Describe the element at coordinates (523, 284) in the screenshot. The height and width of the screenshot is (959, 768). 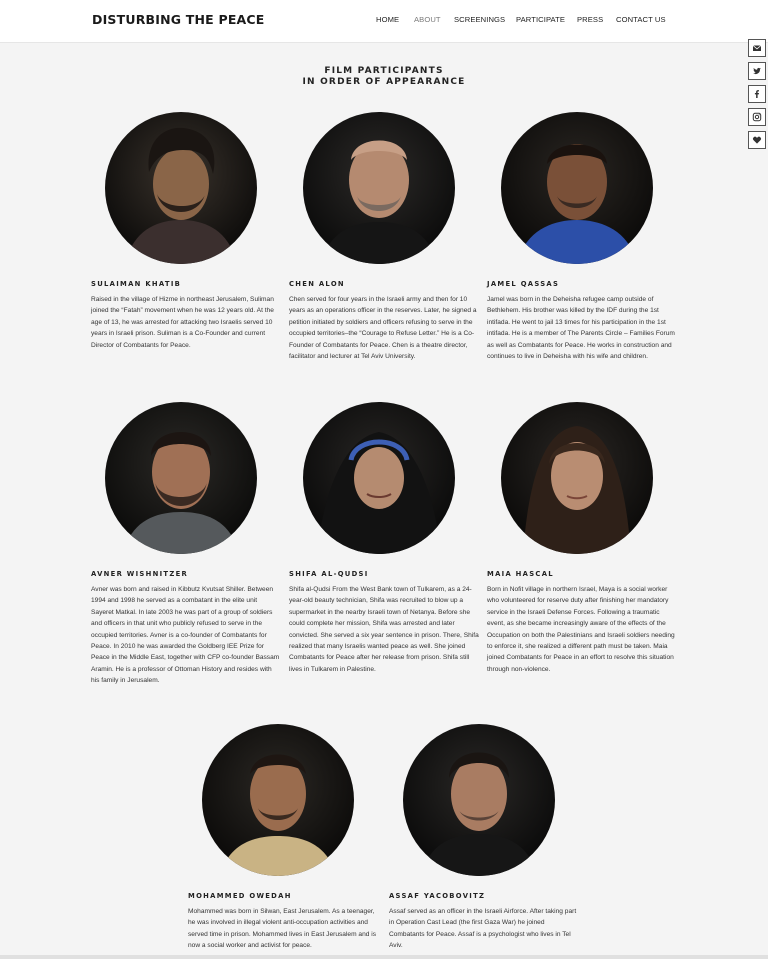
I see `participant-name: JAMEL QASSAS` at that location.